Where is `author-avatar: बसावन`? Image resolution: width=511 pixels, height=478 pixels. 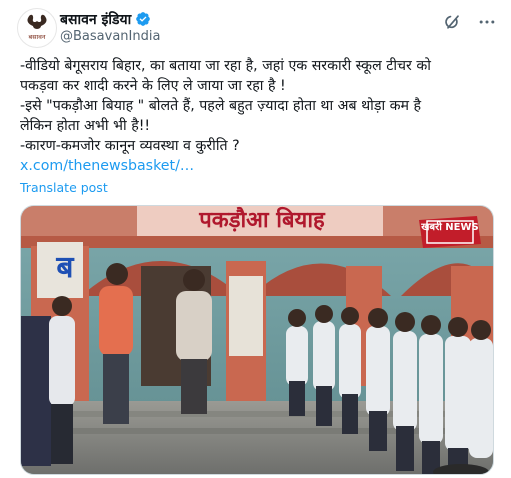
author-avatar: बसावन is located at coordinates (37, 28).